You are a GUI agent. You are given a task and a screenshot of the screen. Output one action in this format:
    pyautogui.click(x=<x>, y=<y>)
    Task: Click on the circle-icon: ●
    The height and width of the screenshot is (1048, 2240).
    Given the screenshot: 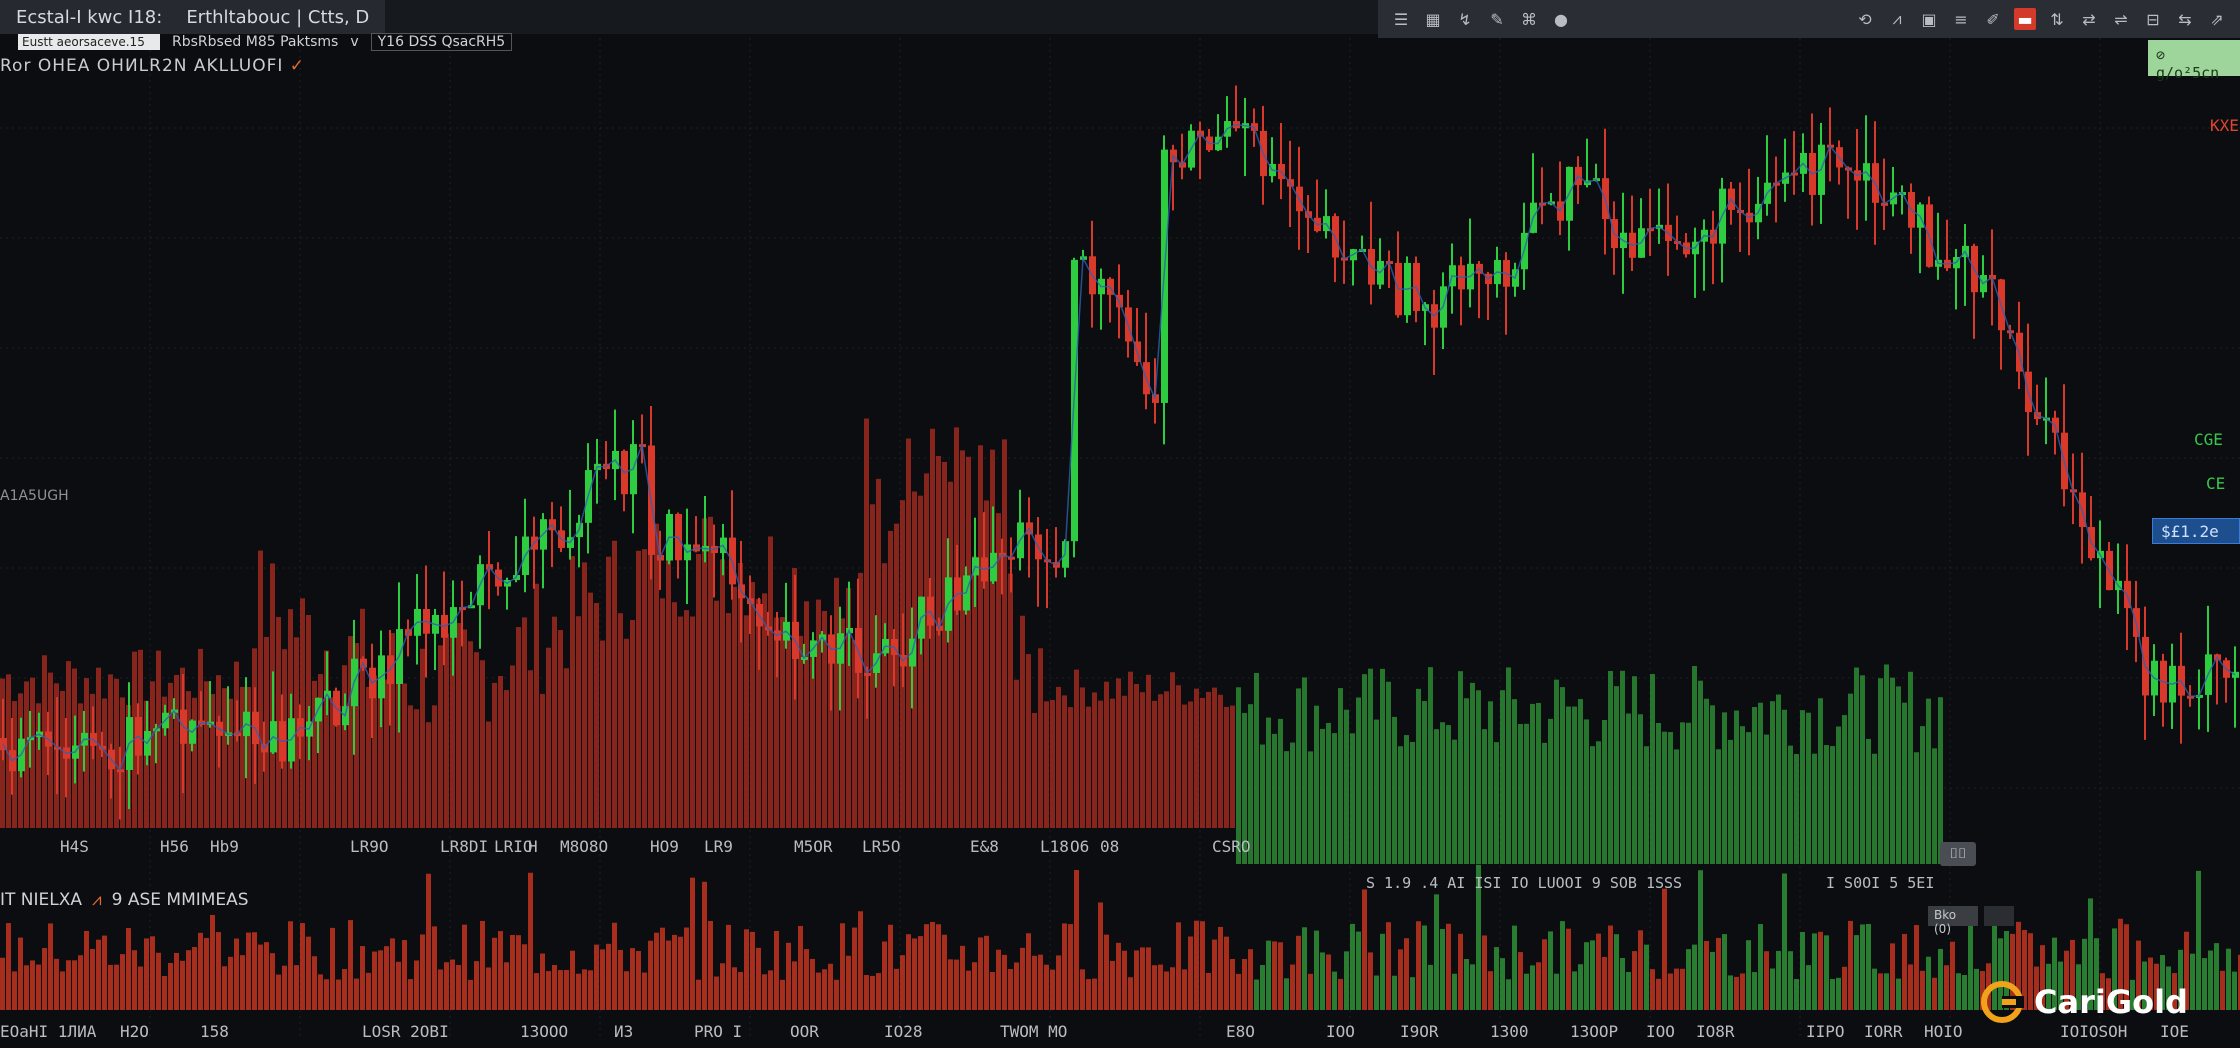 What is the action you would take?
    pyautogui.click(x=1561, y=19)
    